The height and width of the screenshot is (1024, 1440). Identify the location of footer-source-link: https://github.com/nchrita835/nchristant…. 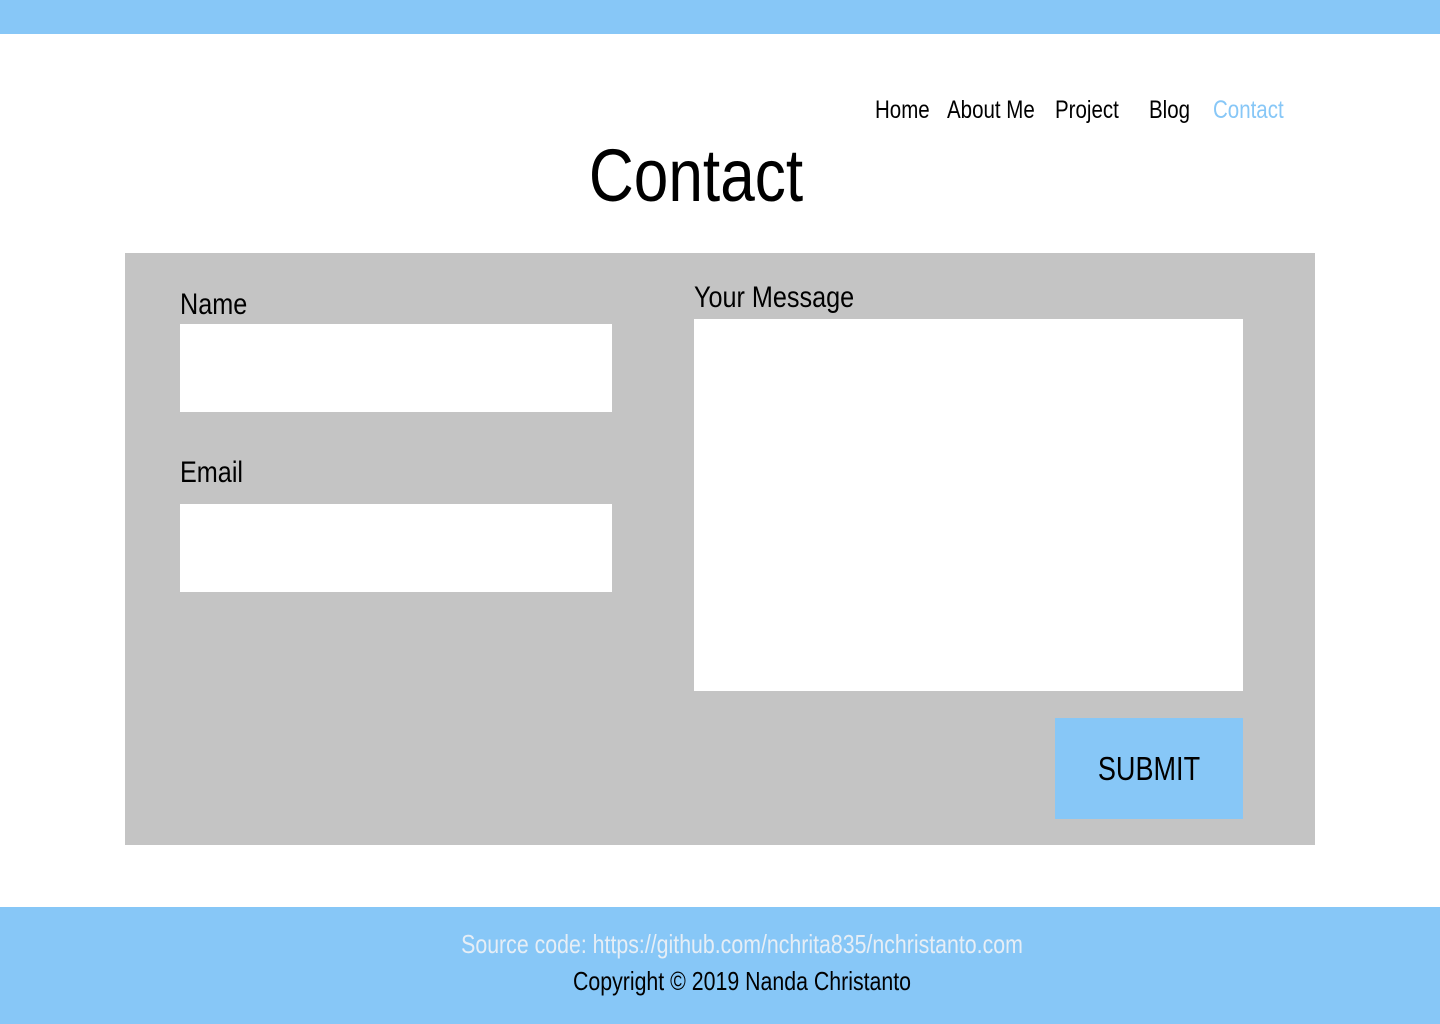
(808, 944).